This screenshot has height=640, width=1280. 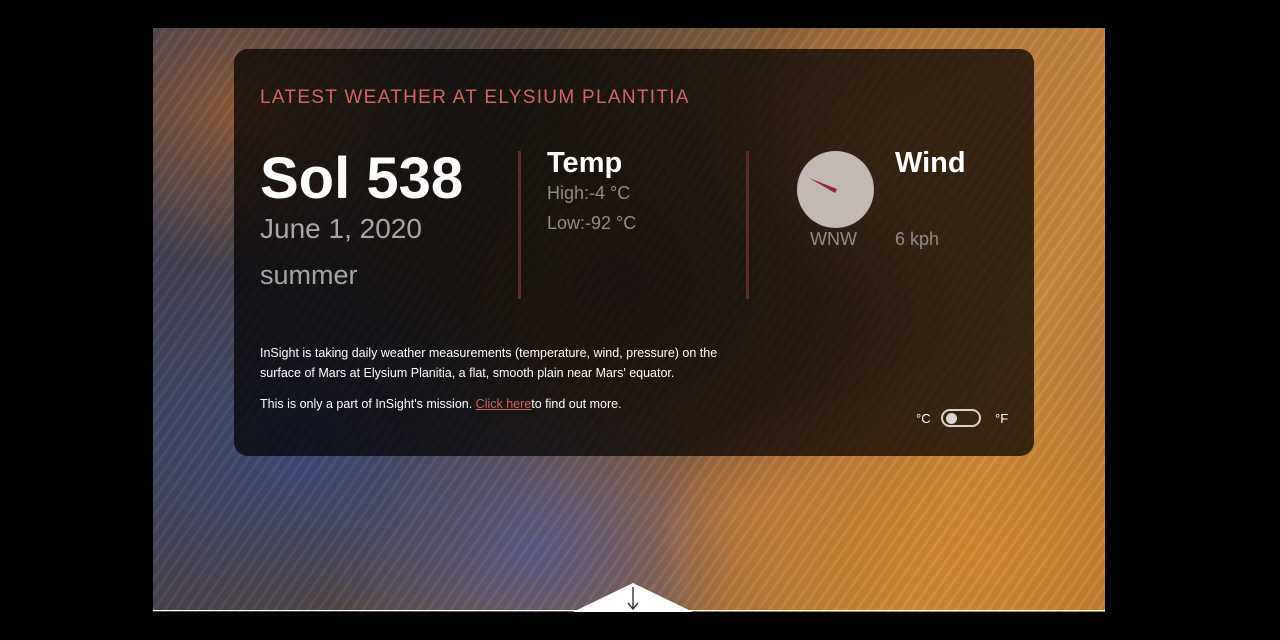 I want to click on compass-icon, so click(x=835, y=189).